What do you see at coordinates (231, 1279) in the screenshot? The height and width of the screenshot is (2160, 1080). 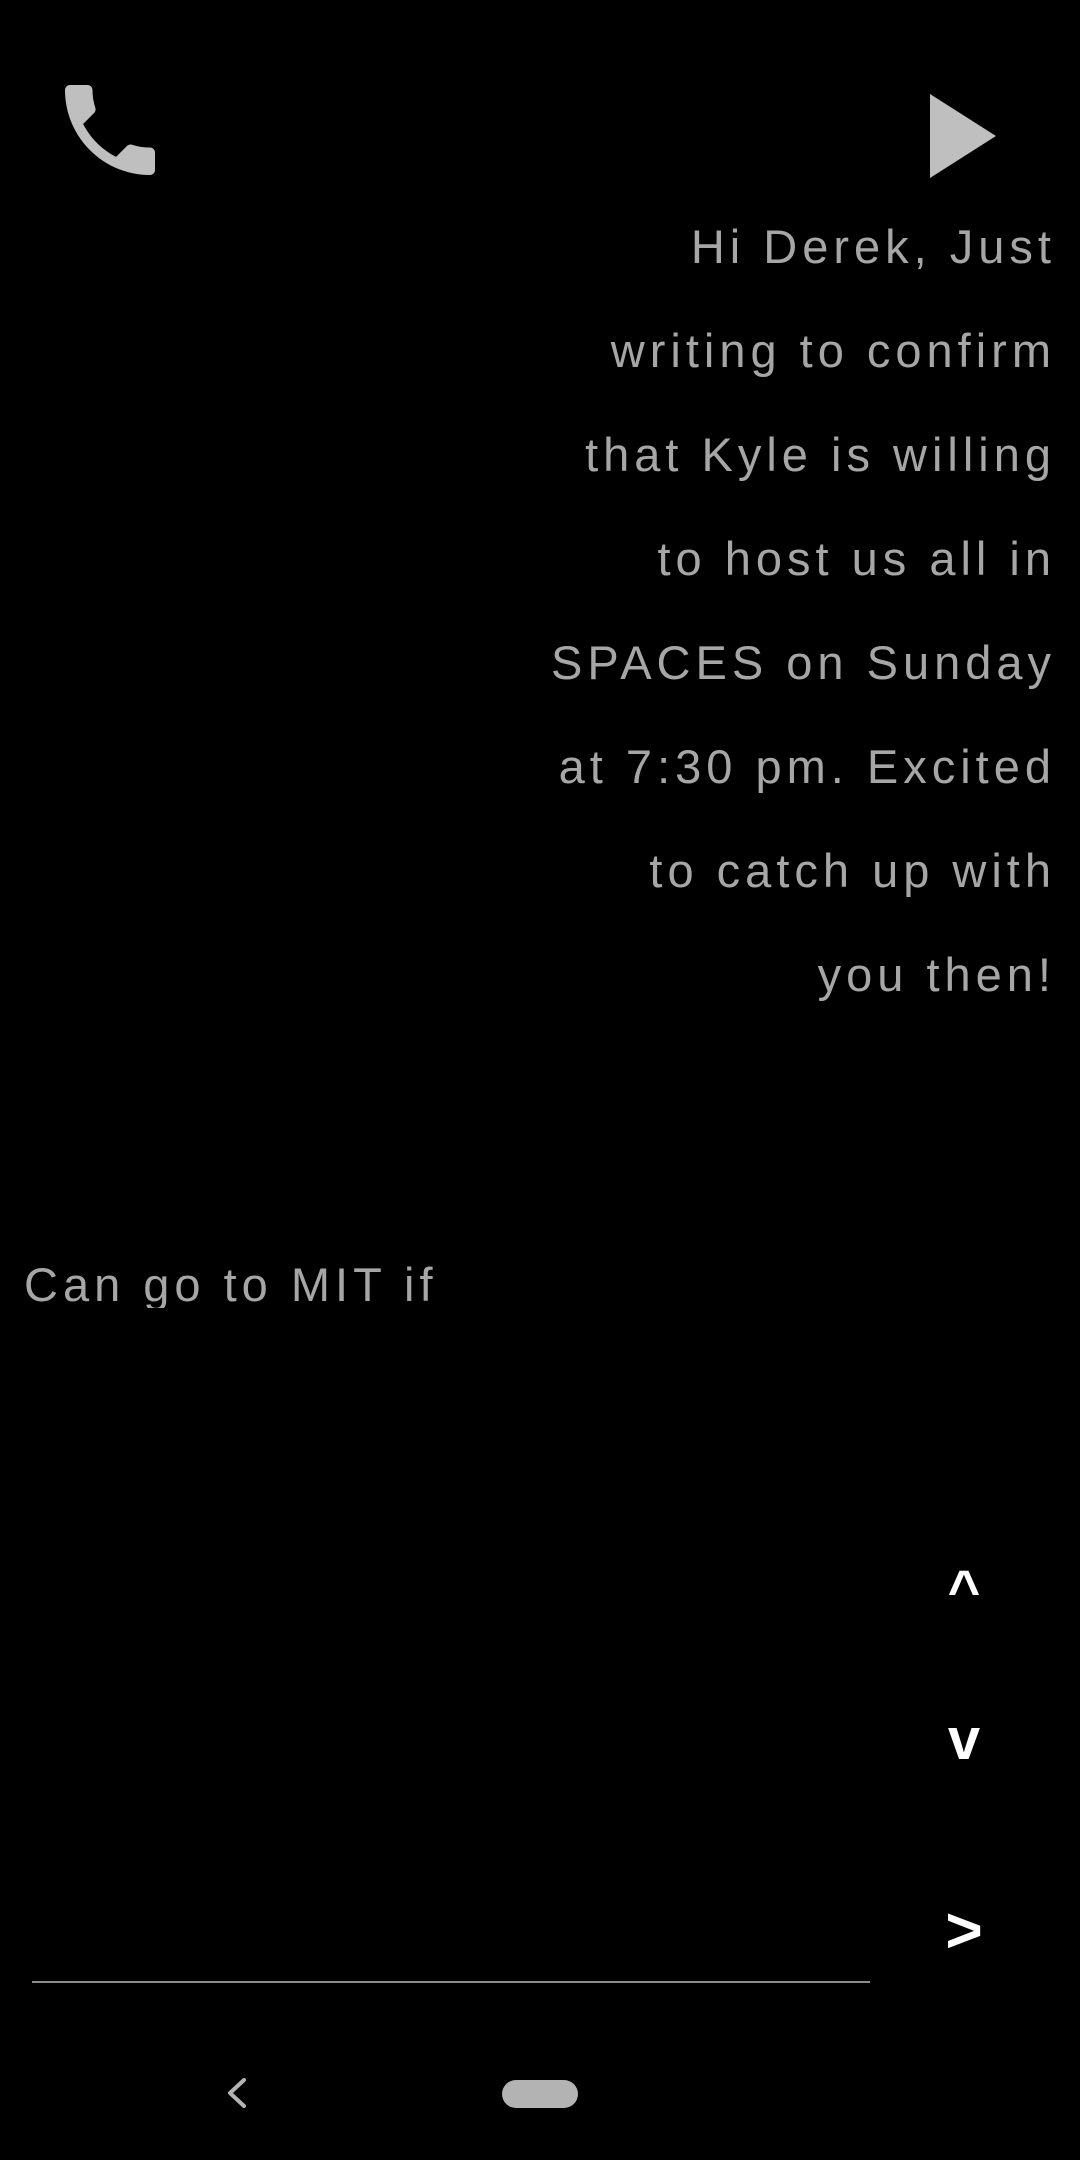 I see `reply-text: Can go to MIT if` at bounding box center [231, 1279].